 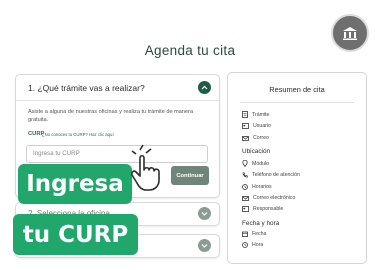 I want to click on phone-icon, so click(x=245, y=175).